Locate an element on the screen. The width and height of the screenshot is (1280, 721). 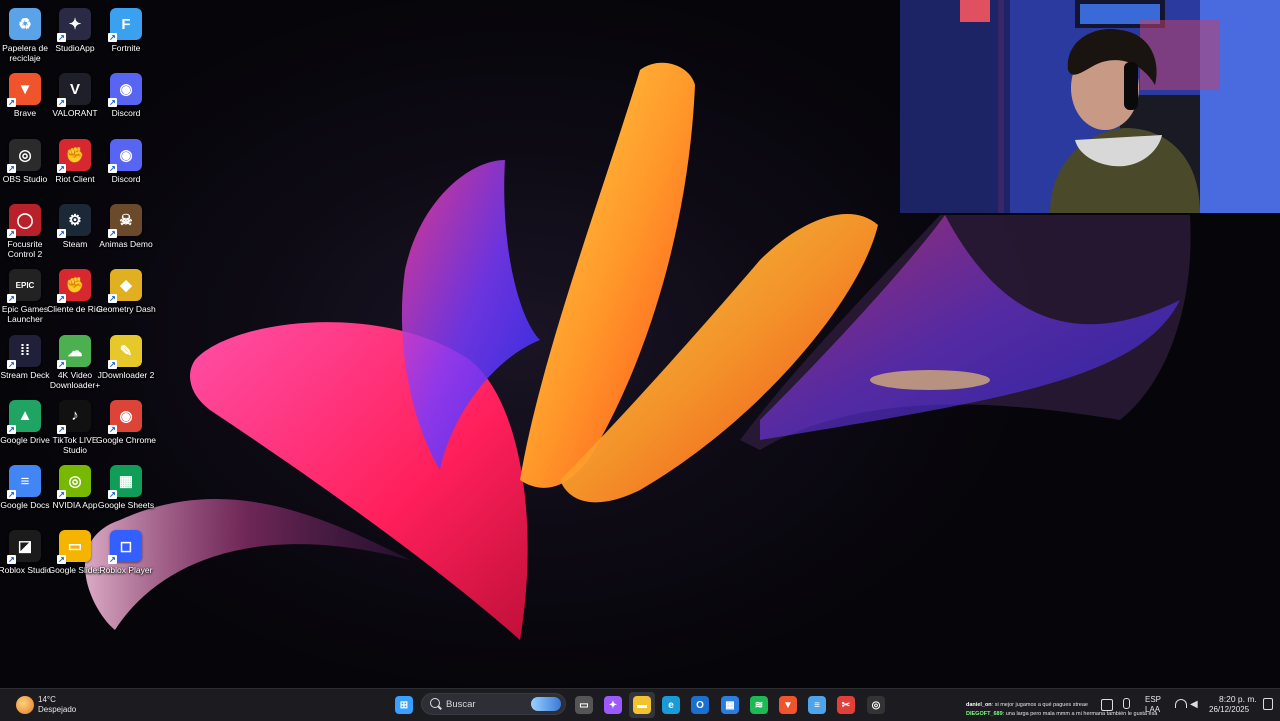
copilot-icon: ✦ is located at coordinates (613, 705).